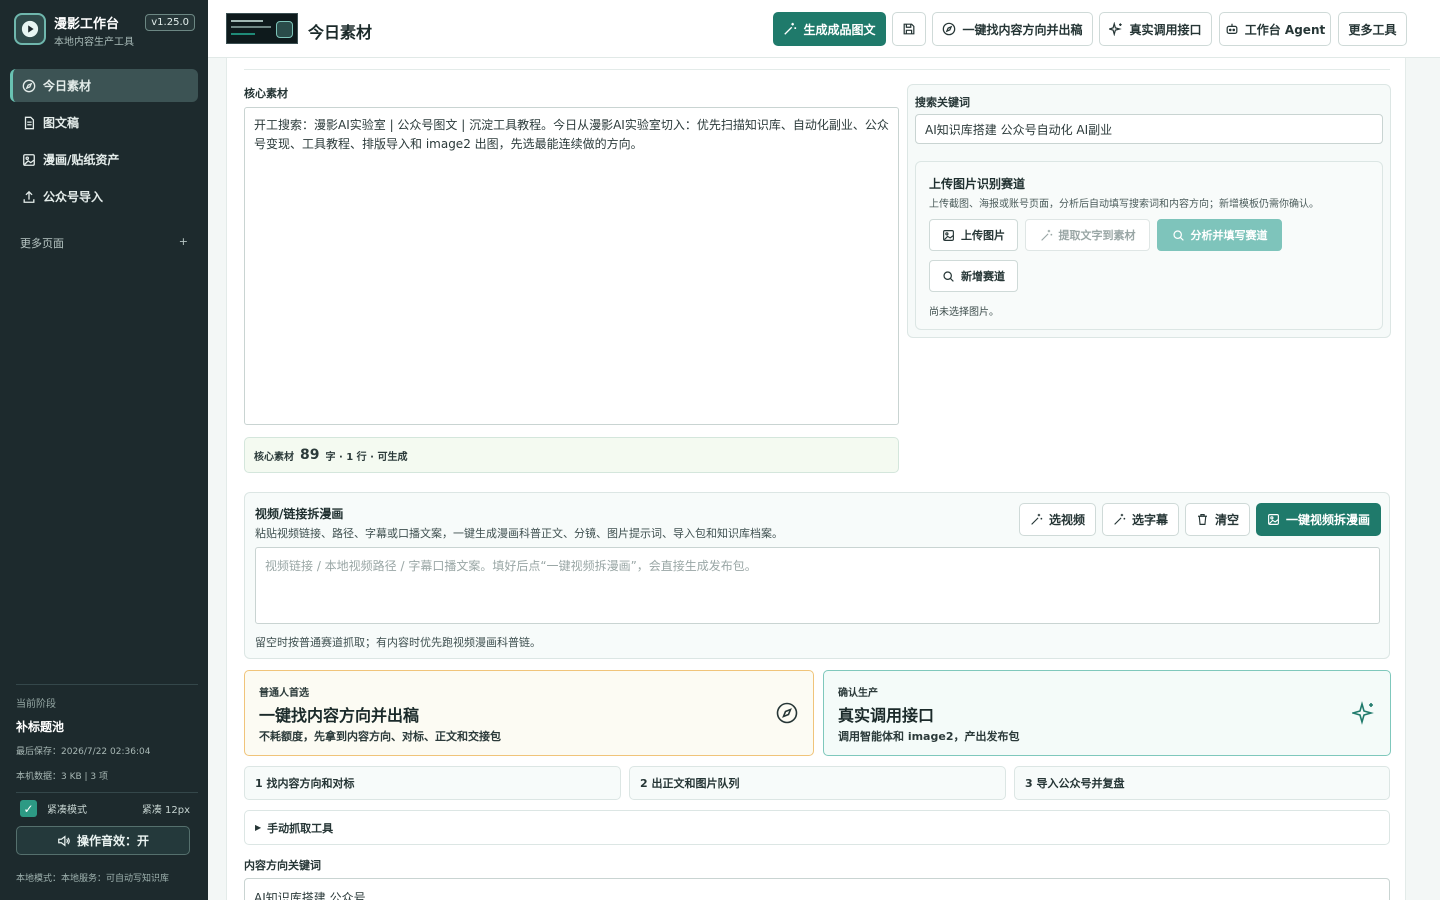  I want to click on last-saved: 最后保存：2026/7/22 02:36:04, so click(83, 752).